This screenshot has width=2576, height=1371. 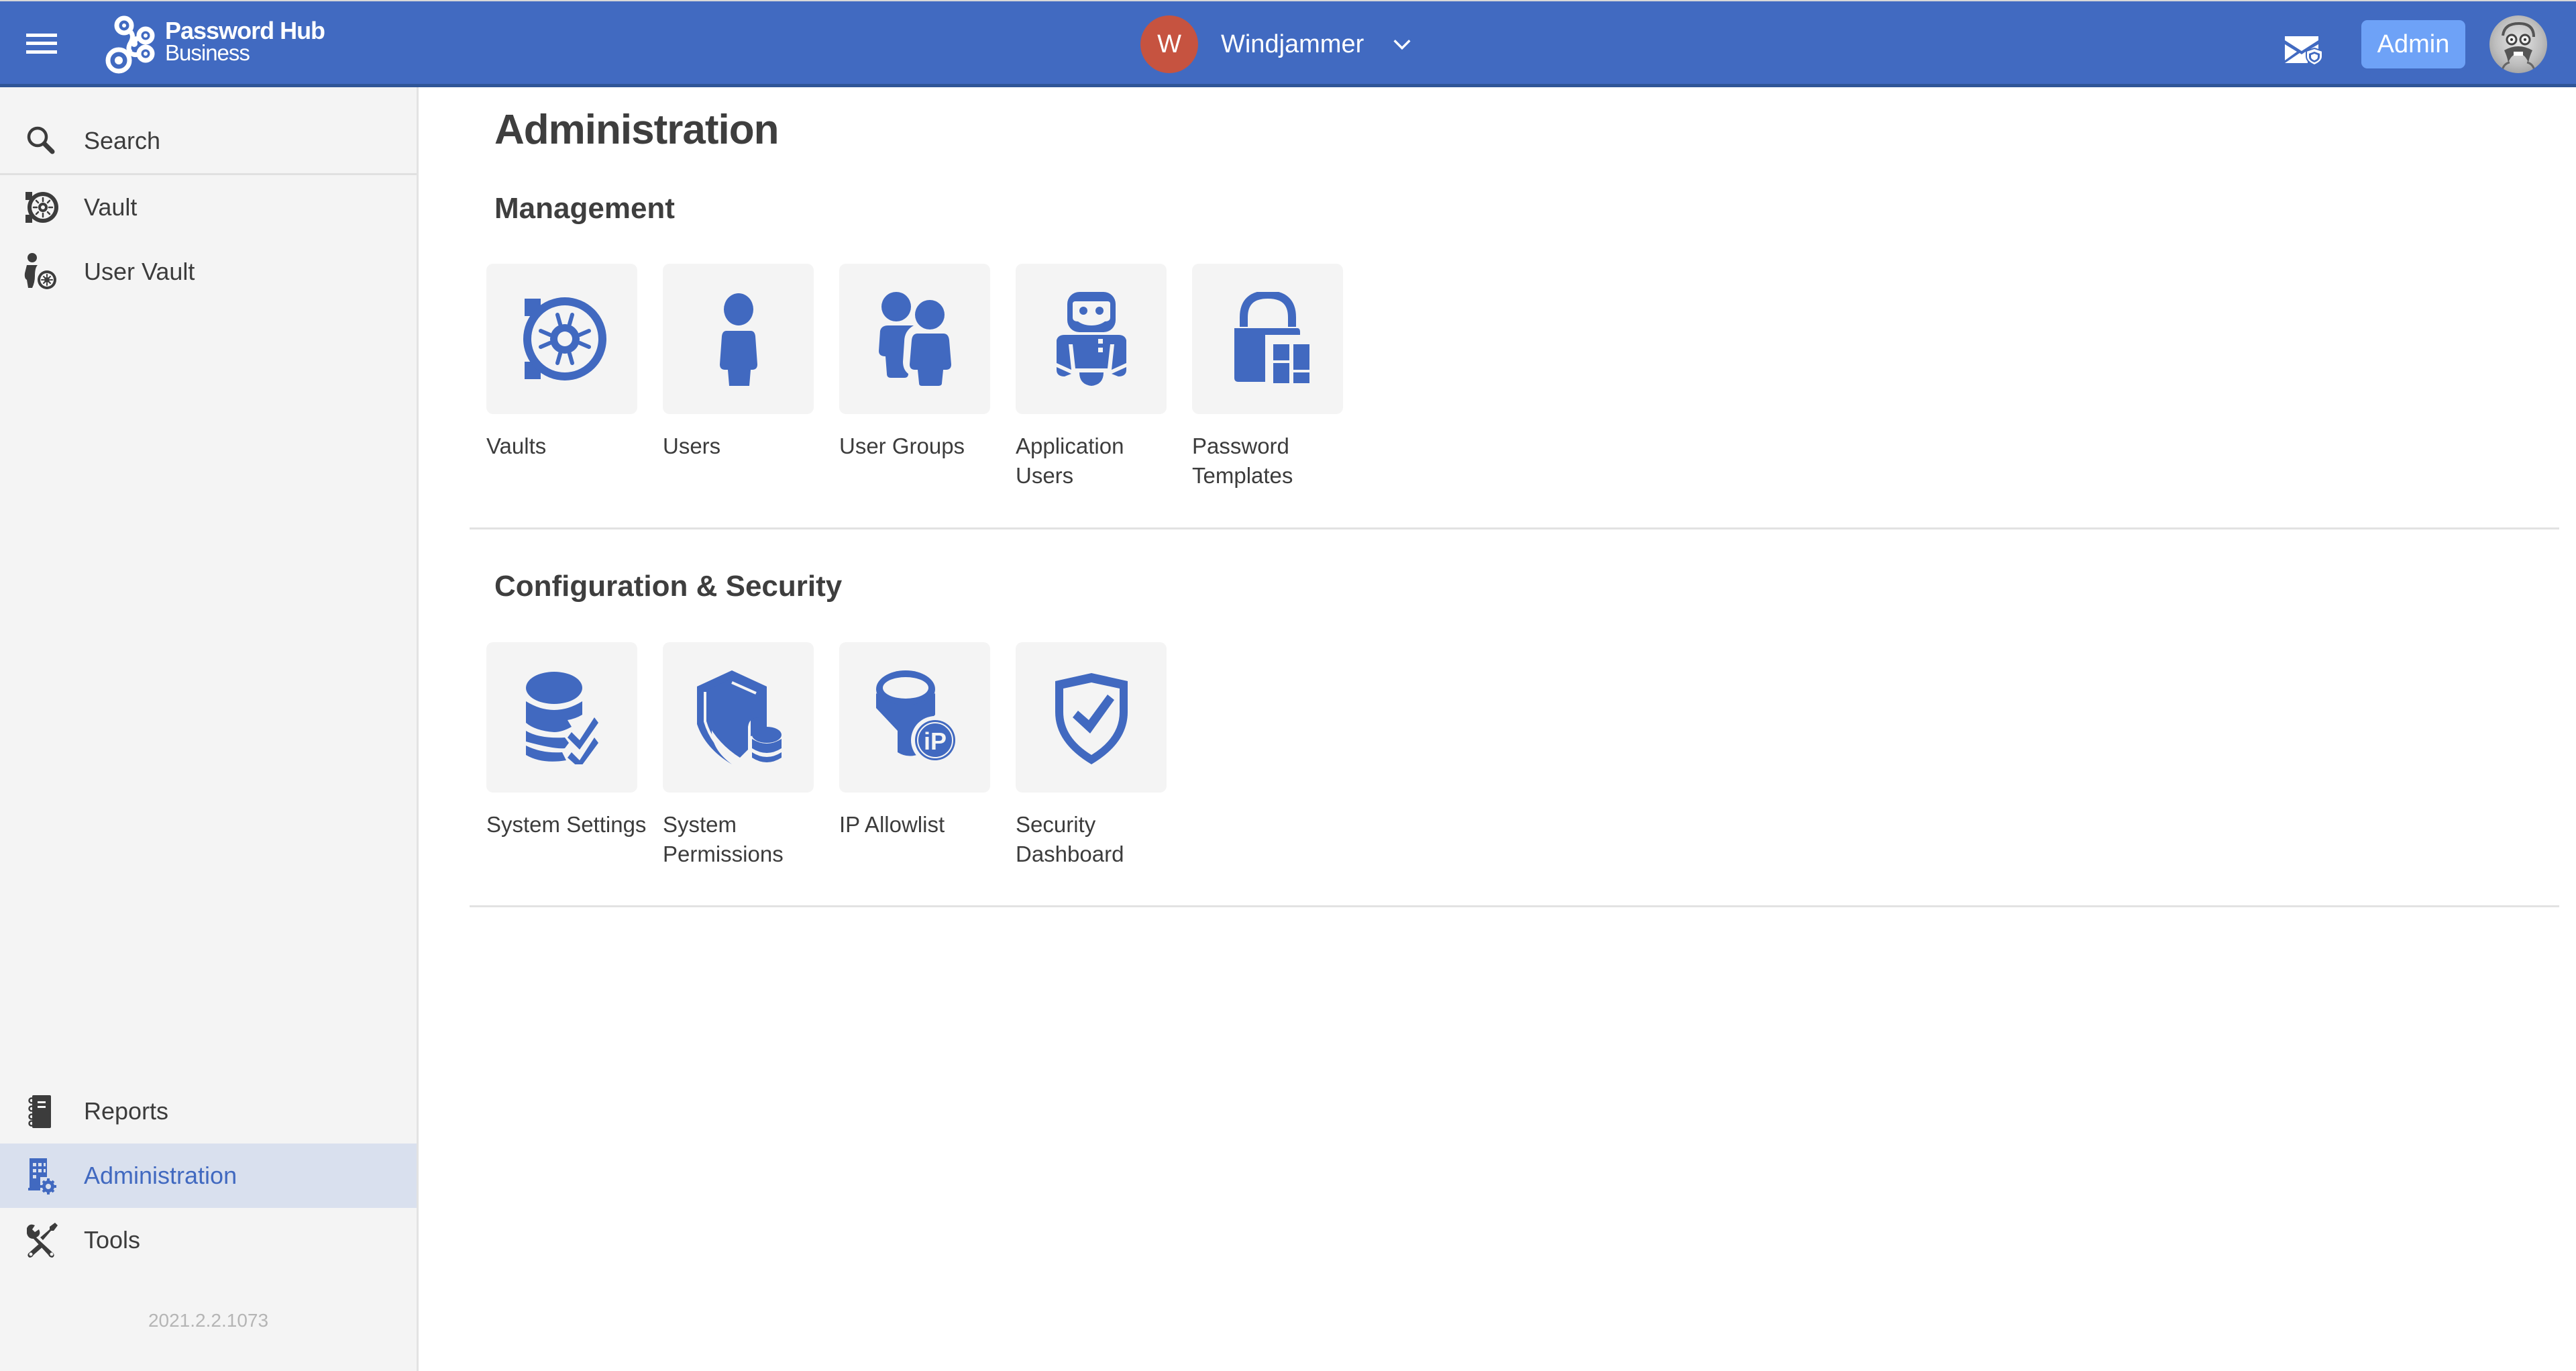 I want to click on brand-line-2: Business, so click(x=207, y=52).